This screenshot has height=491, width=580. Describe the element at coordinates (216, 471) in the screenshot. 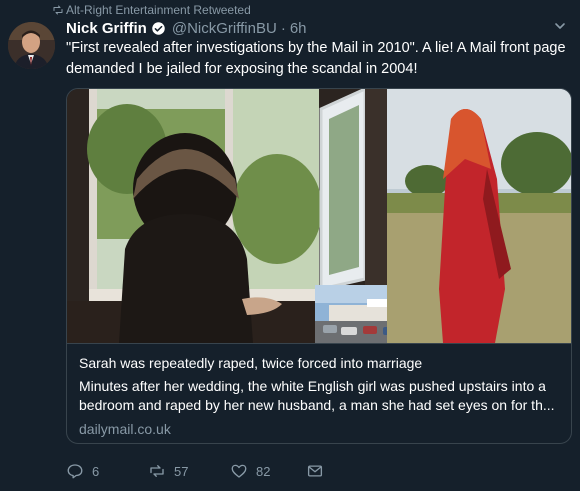

I see `tweet-actions: 6 57 82` at that location.